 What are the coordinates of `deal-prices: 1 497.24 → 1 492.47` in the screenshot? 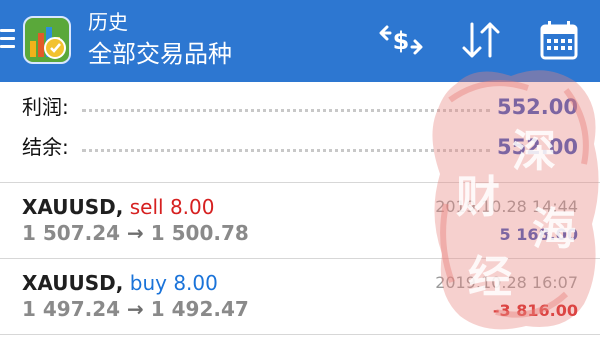 It's located at (135, 309).